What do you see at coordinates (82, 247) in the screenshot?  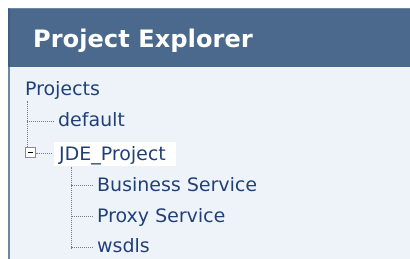 I see `tree-guide-wsdls` at bounding box center [82, 247].